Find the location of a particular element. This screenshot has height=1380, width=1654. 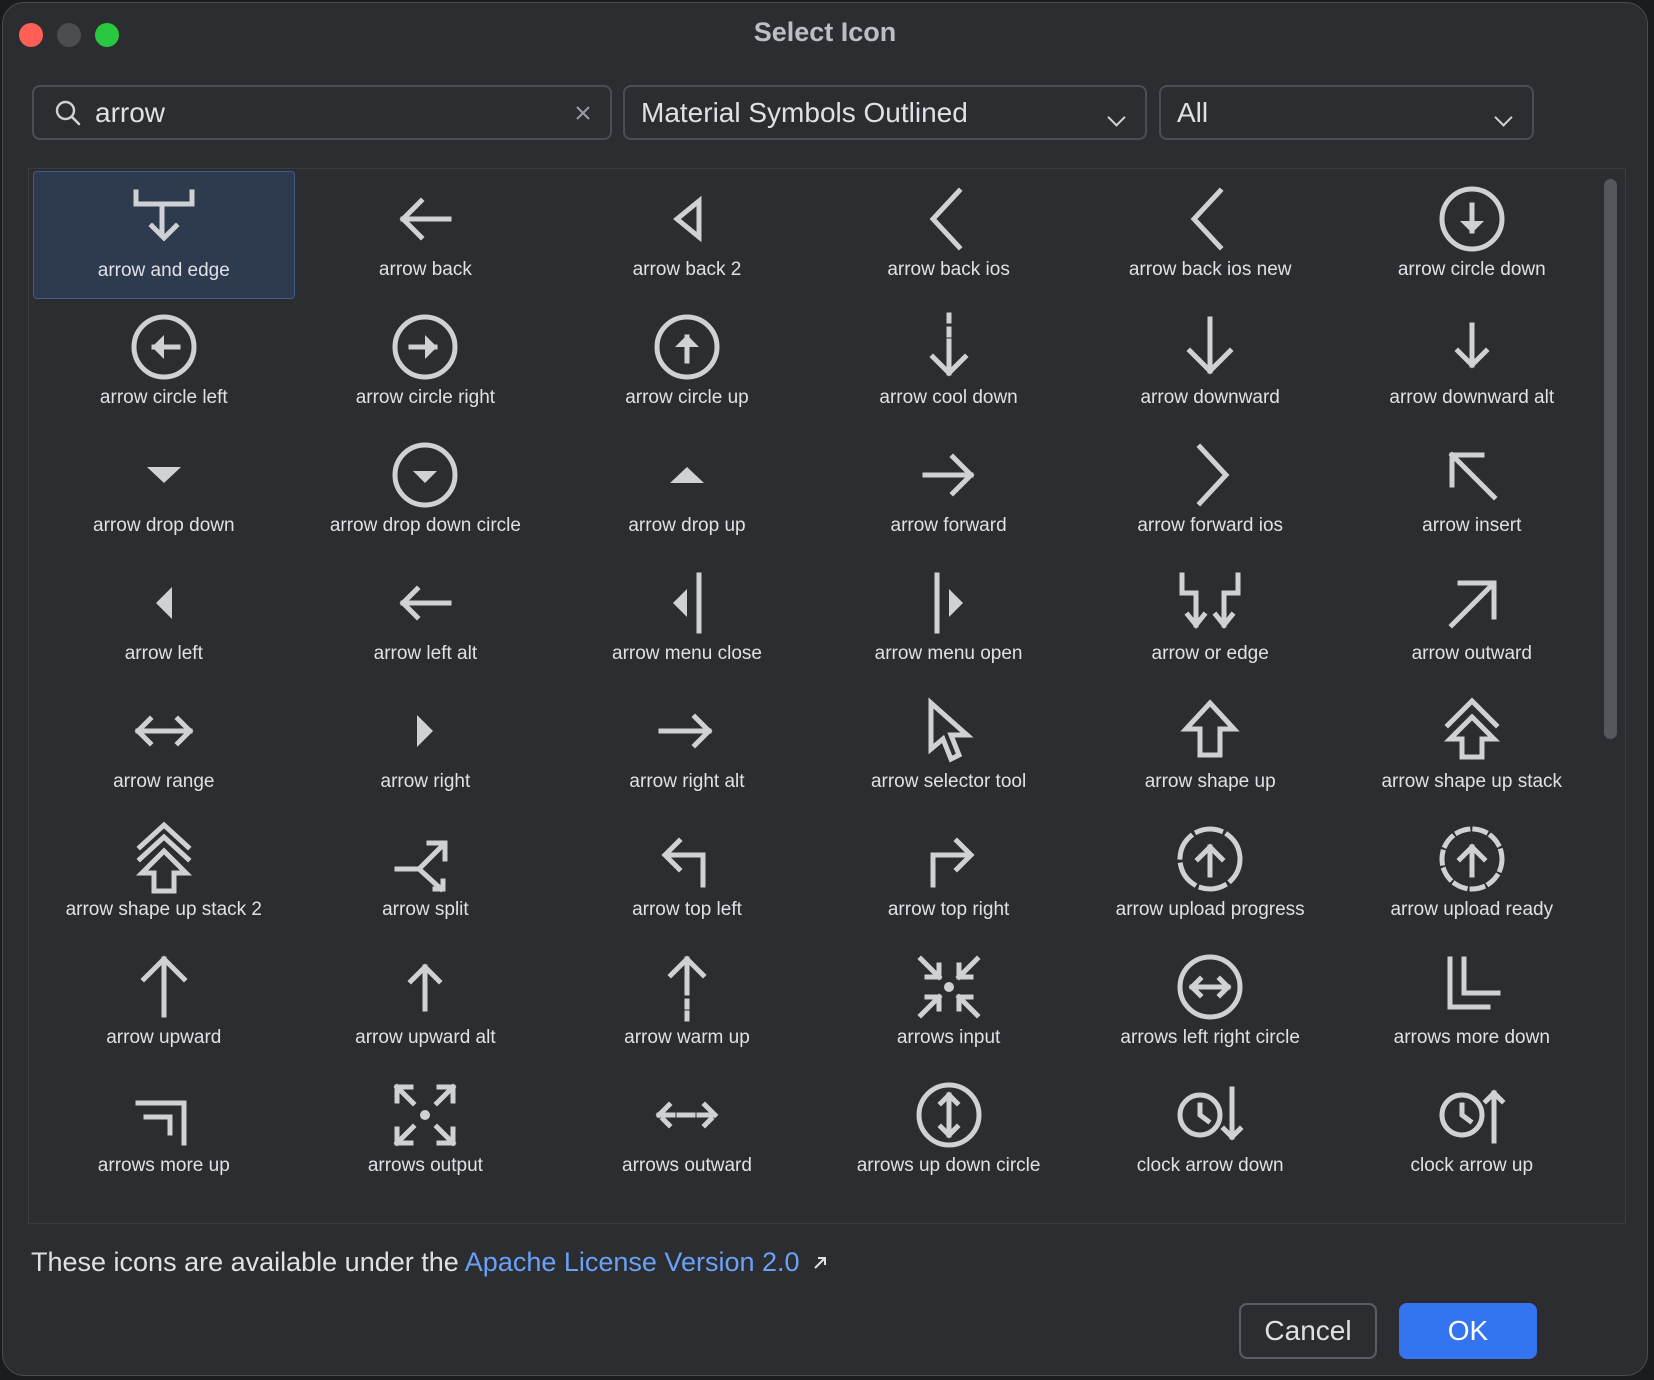

icon-cell: arrow cool down is located at coordinates (949, 363).